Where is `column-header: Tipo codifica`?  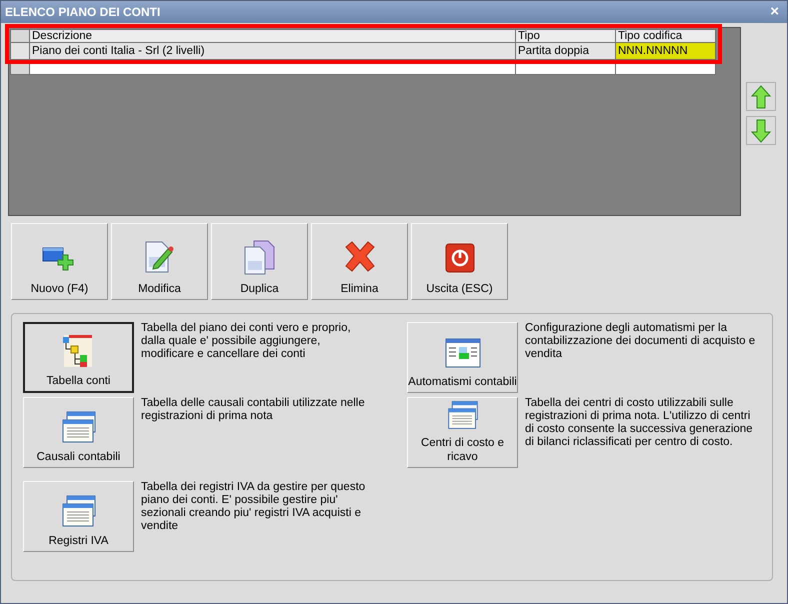
column-header: Tipo codifica is located at coordinates (666, 36).